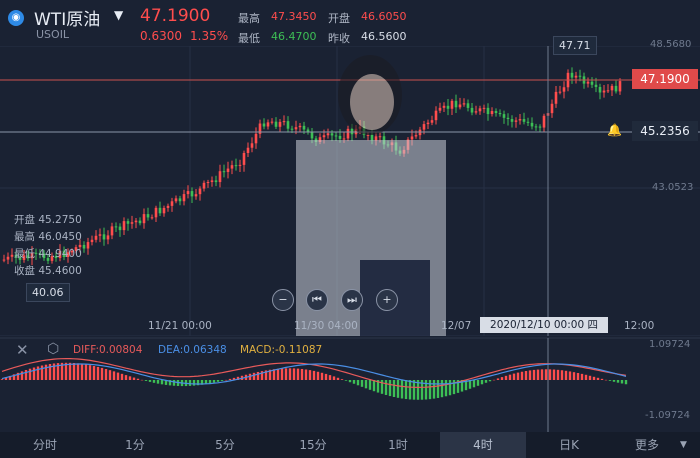 This screenshot has height=458, width=700. What do you see at coordinates (317, 300) in the screenshot?
I see `scroll-left-button: ⏮` at bounding box center [317, 300].